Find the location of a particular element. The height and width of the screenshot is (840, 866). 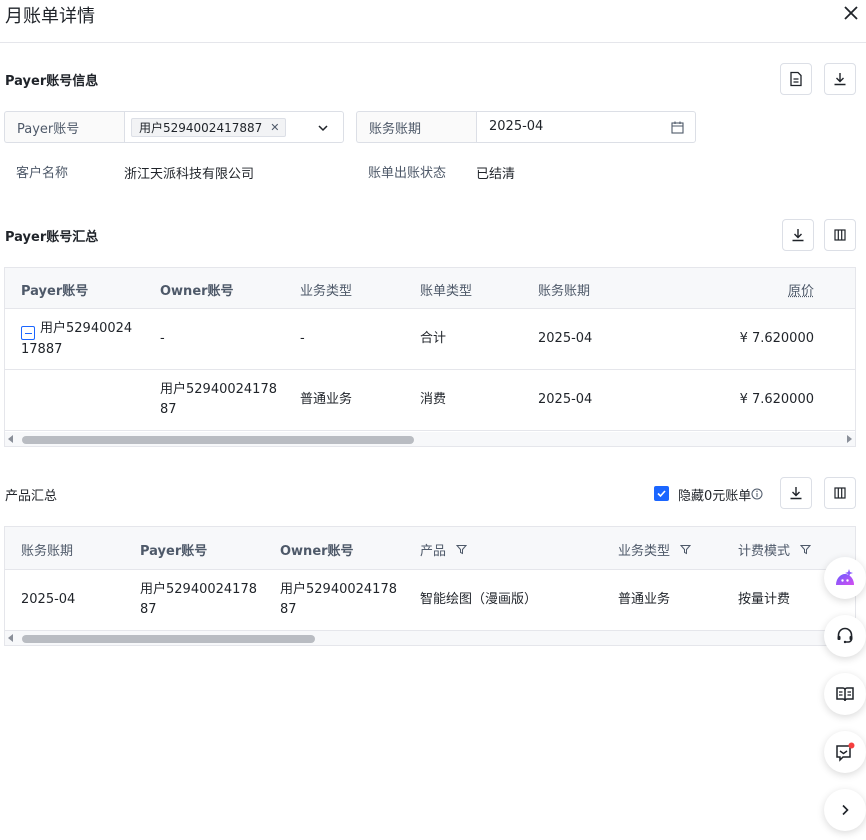

cell-biz-type: - is located at coordinates (302, 338).